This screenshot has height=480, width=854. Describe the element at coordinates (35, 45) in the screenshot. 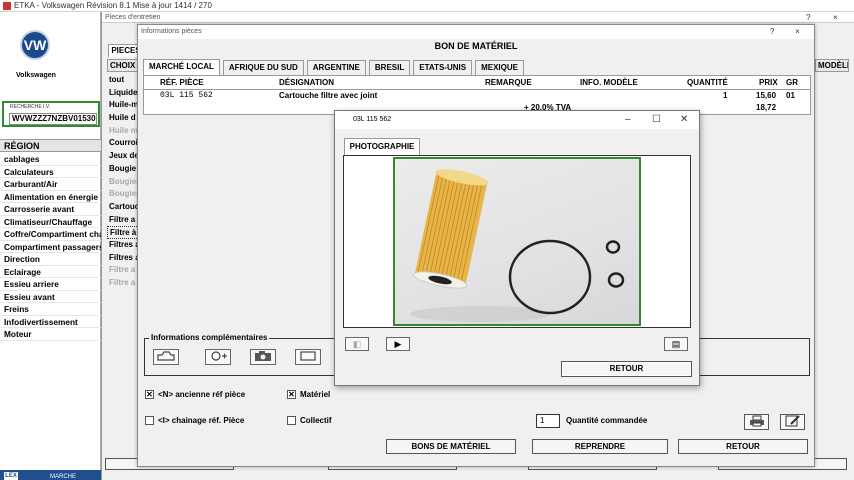

I see `volkswagen-logo-icon: VW` at that location.